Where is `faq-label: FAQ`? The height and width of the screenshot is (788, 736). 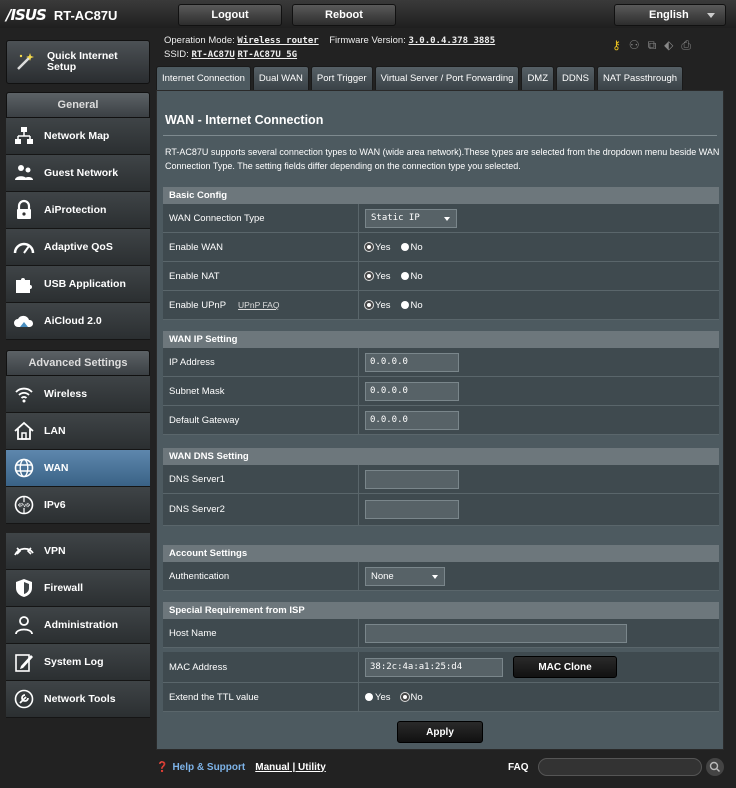
faq-label: FAQ is located at coordinates (518, 767).